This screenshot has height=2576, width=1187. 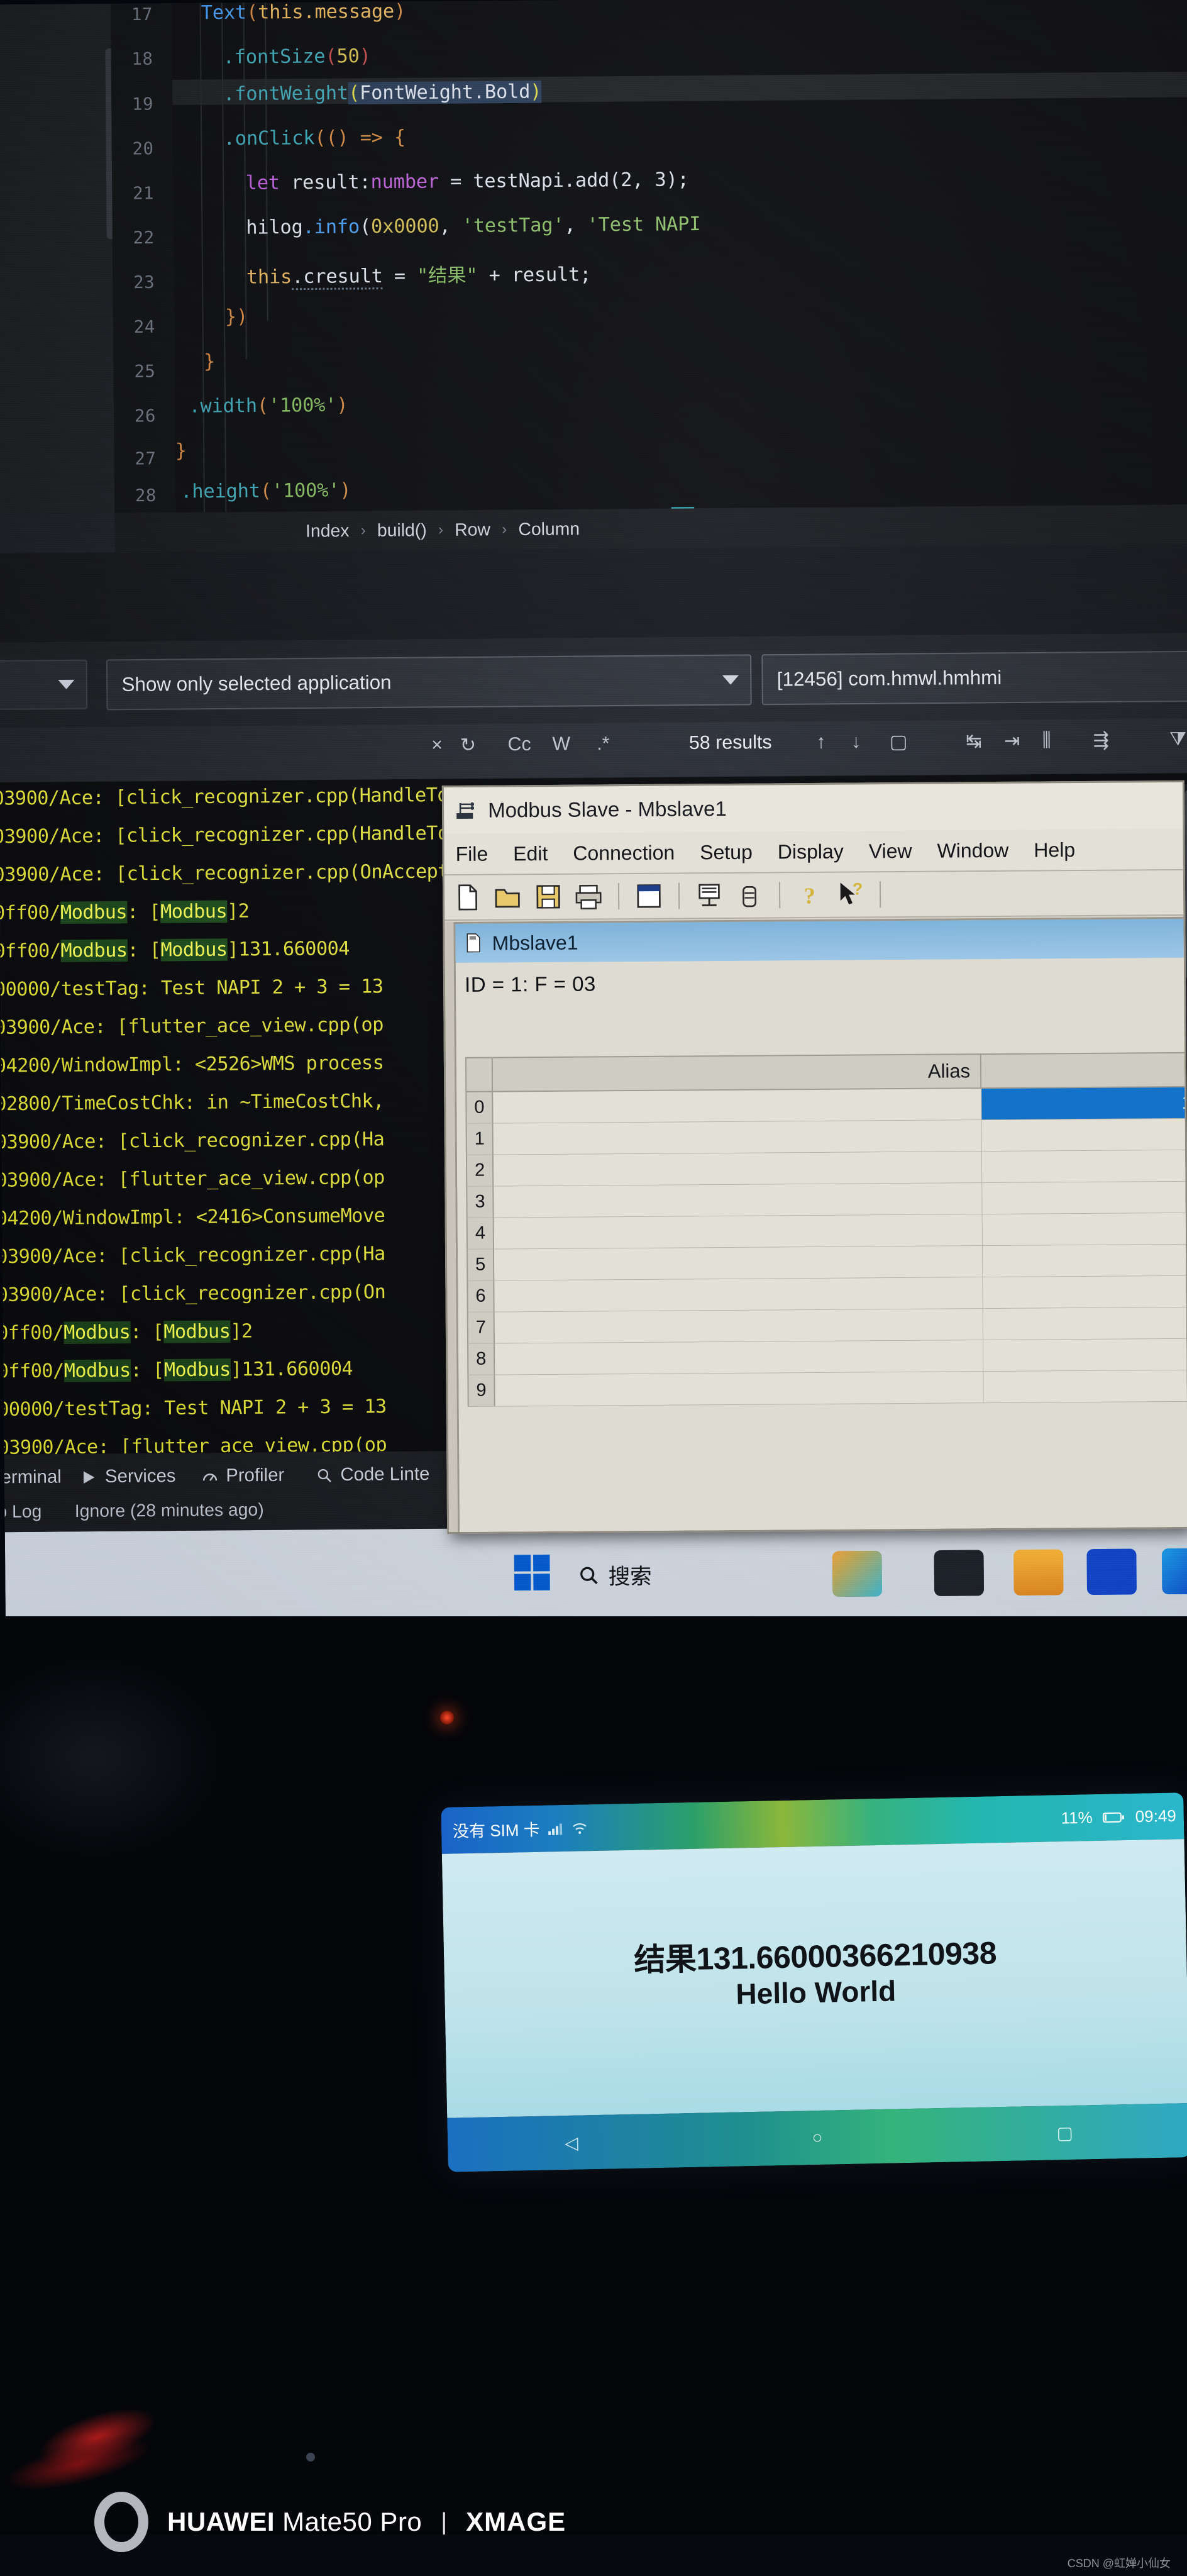 What do you see at coordinates (549, 529) in the screenshot?
I see `breadcrumb-item-column: Column` at bounding box center [549, 529].